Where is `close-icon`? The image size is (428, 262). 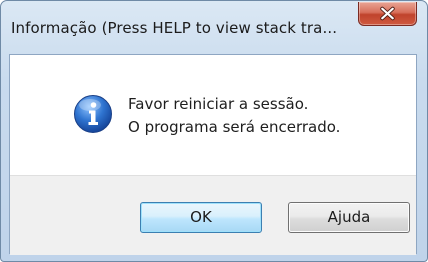 close-icon is located at coordinates (387, 13).